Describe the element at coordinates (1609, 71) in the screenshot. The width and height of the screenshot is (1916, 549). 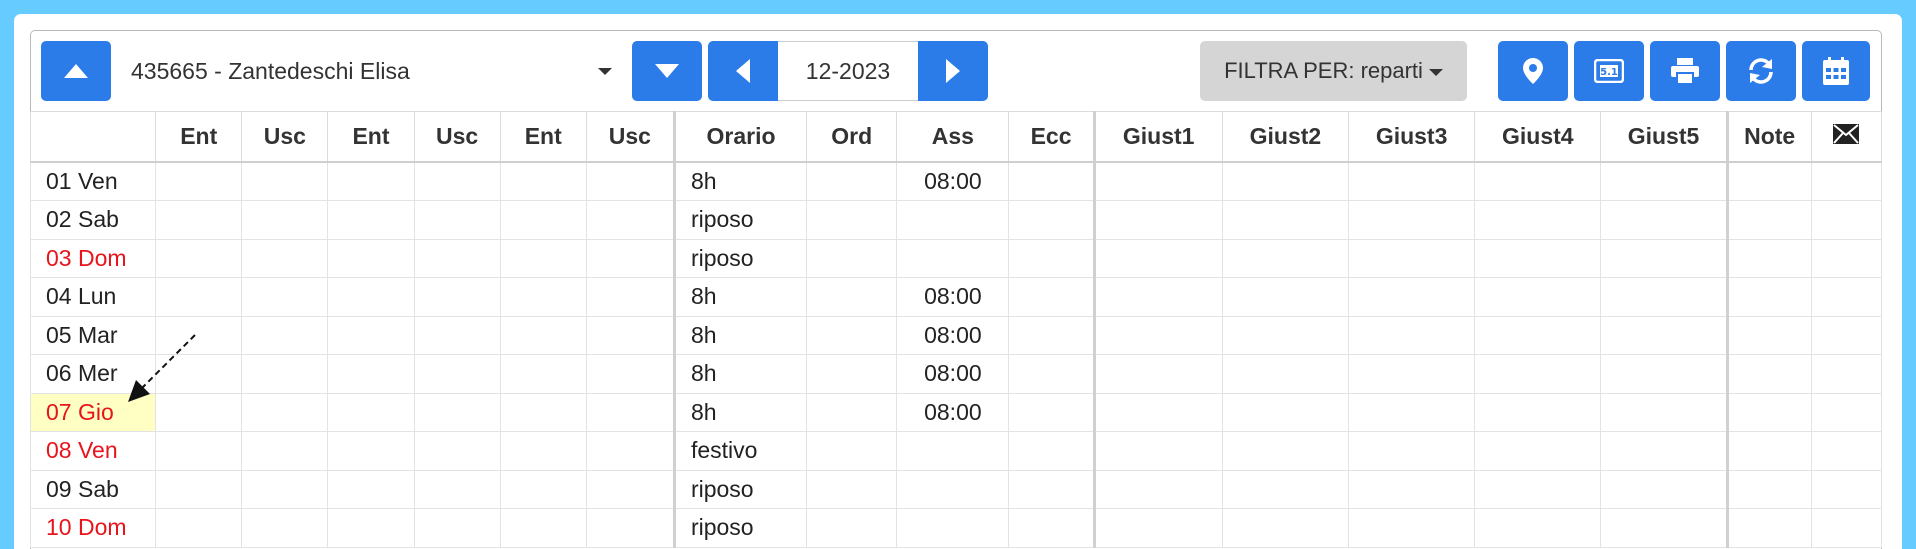
I see `badge-button: 5.1` at that location.